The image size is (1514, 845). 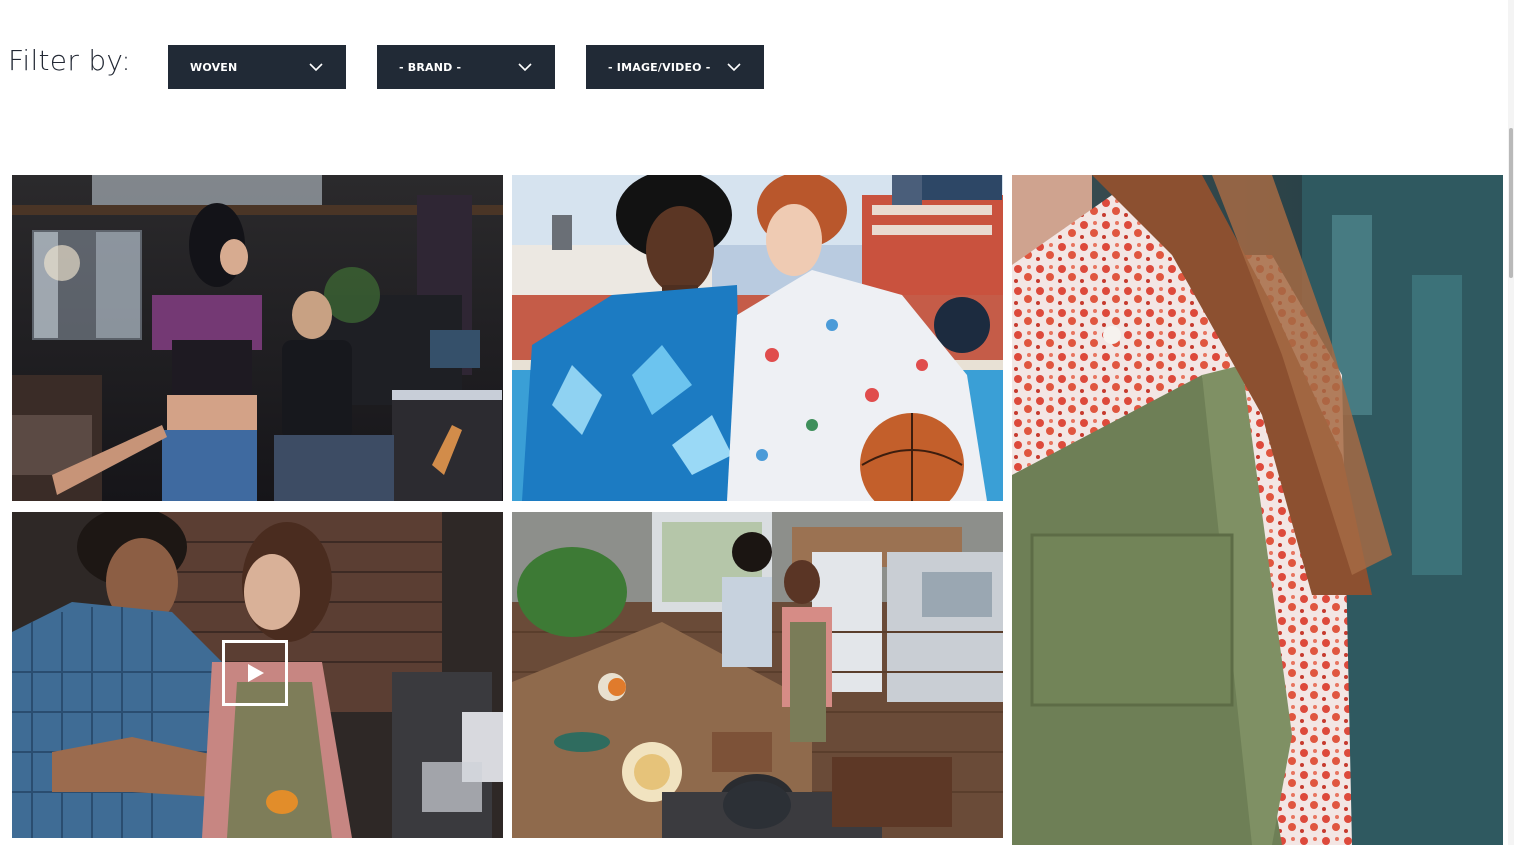 I want to click on scrollbar-thumb, so click(x=1511, y=203).